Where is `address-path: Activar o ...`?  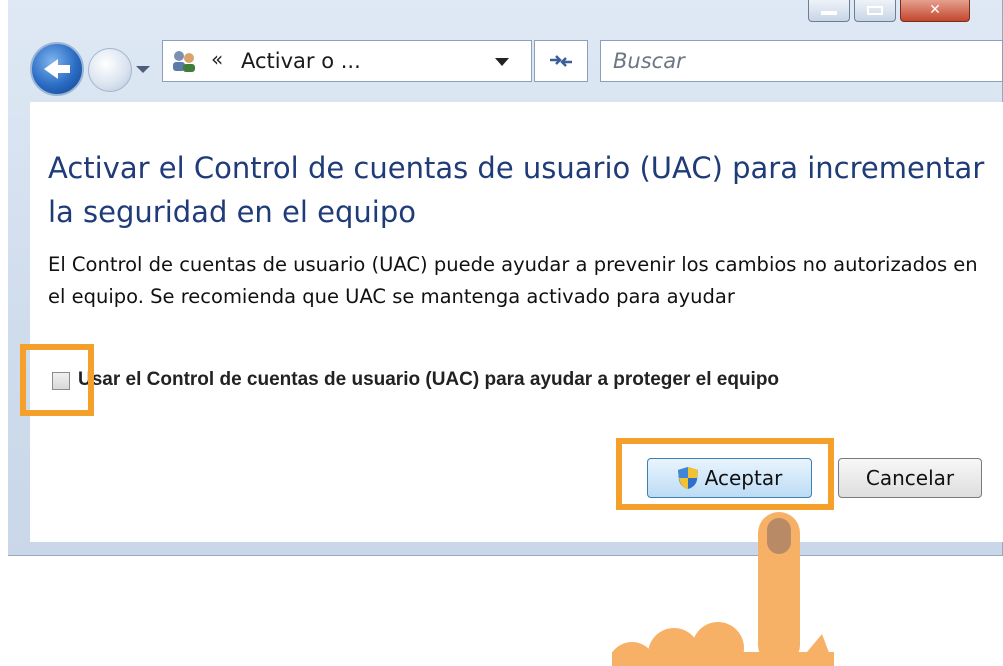 address-path: Activar o ... is located at coordinates (301, 61).